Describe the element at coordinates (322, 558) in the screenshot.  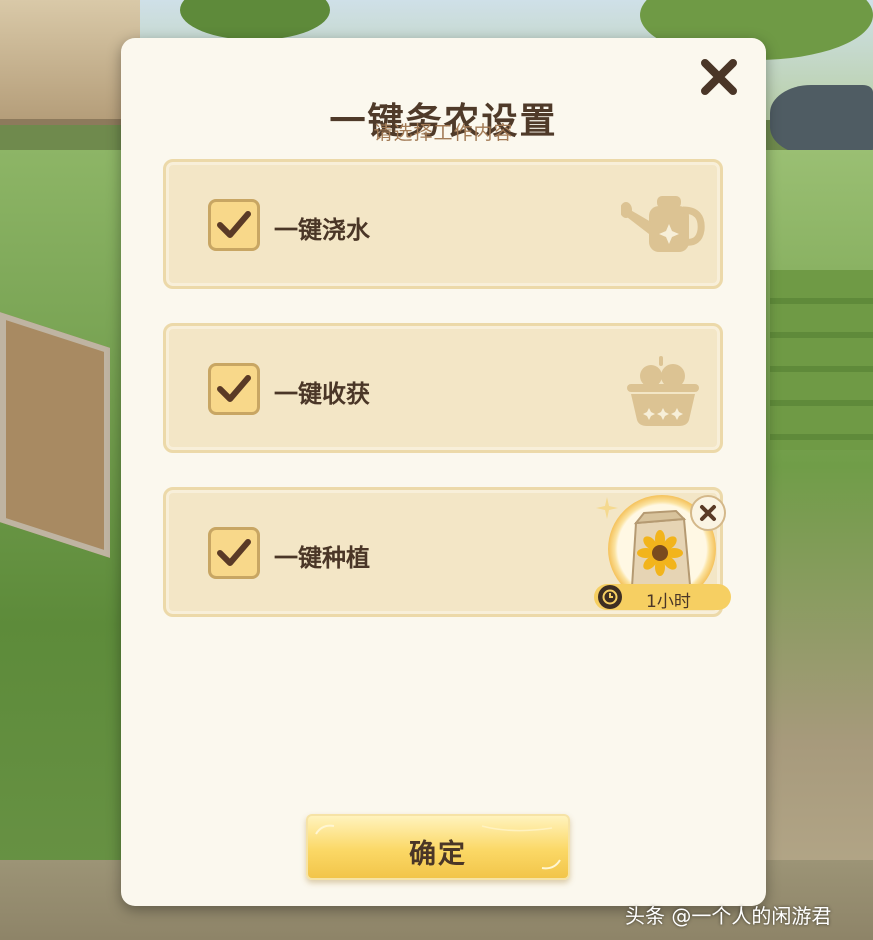
I see `option-label: 一键种植` at that location.